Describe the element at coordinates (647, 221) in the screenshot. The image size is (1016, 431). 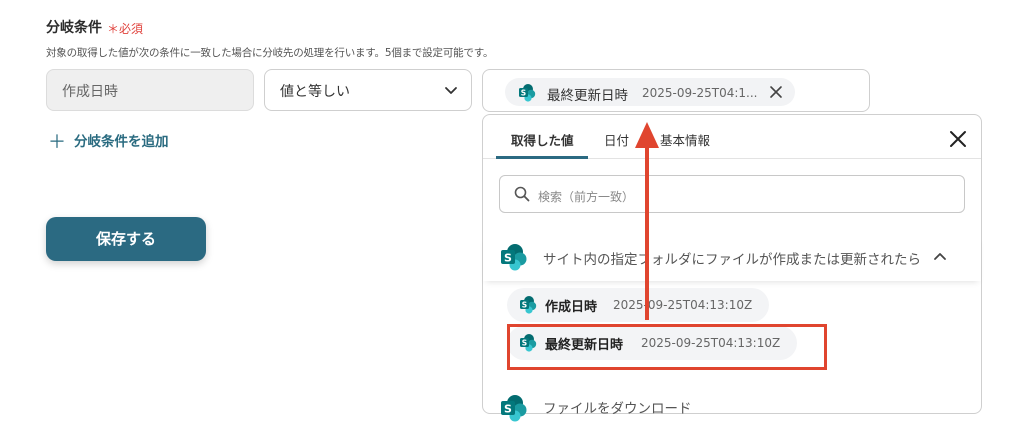
I see `annotation-arrow-icon` at that location.